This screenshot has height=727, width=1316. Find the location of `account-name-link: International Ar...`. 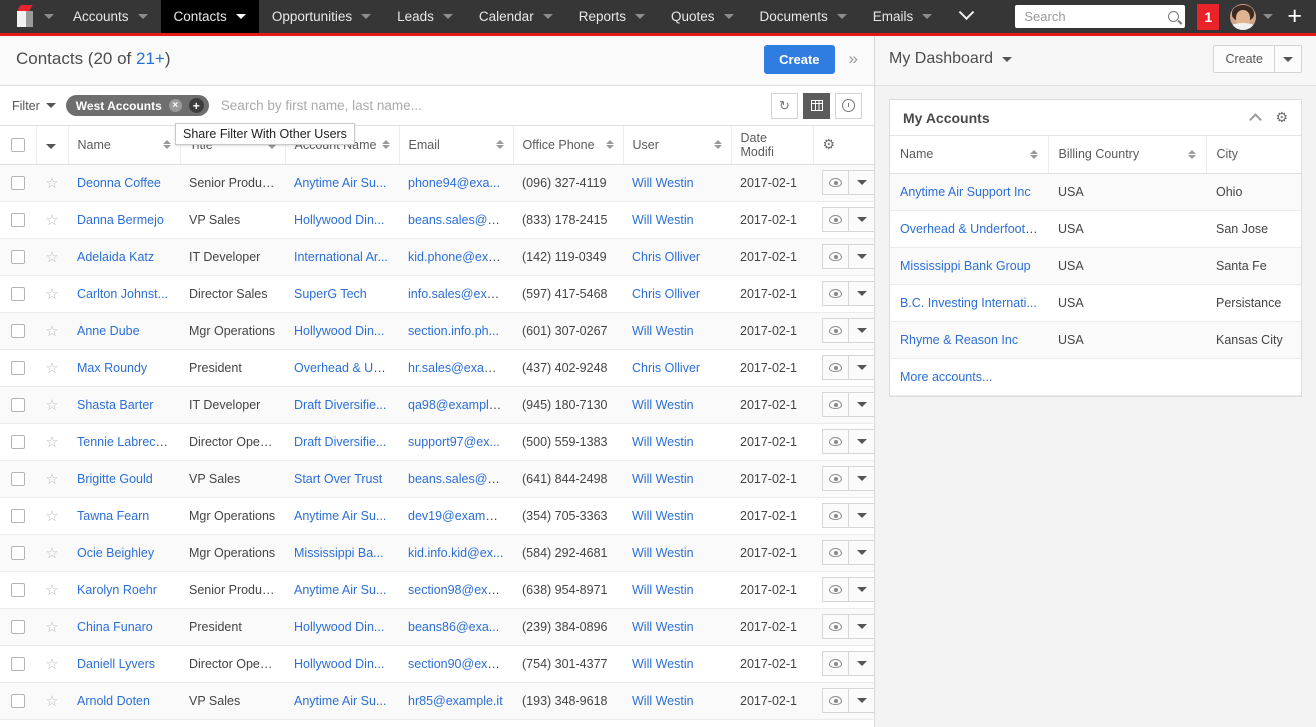

account-name-link: International Ar... is located at coordinates (341, 257).